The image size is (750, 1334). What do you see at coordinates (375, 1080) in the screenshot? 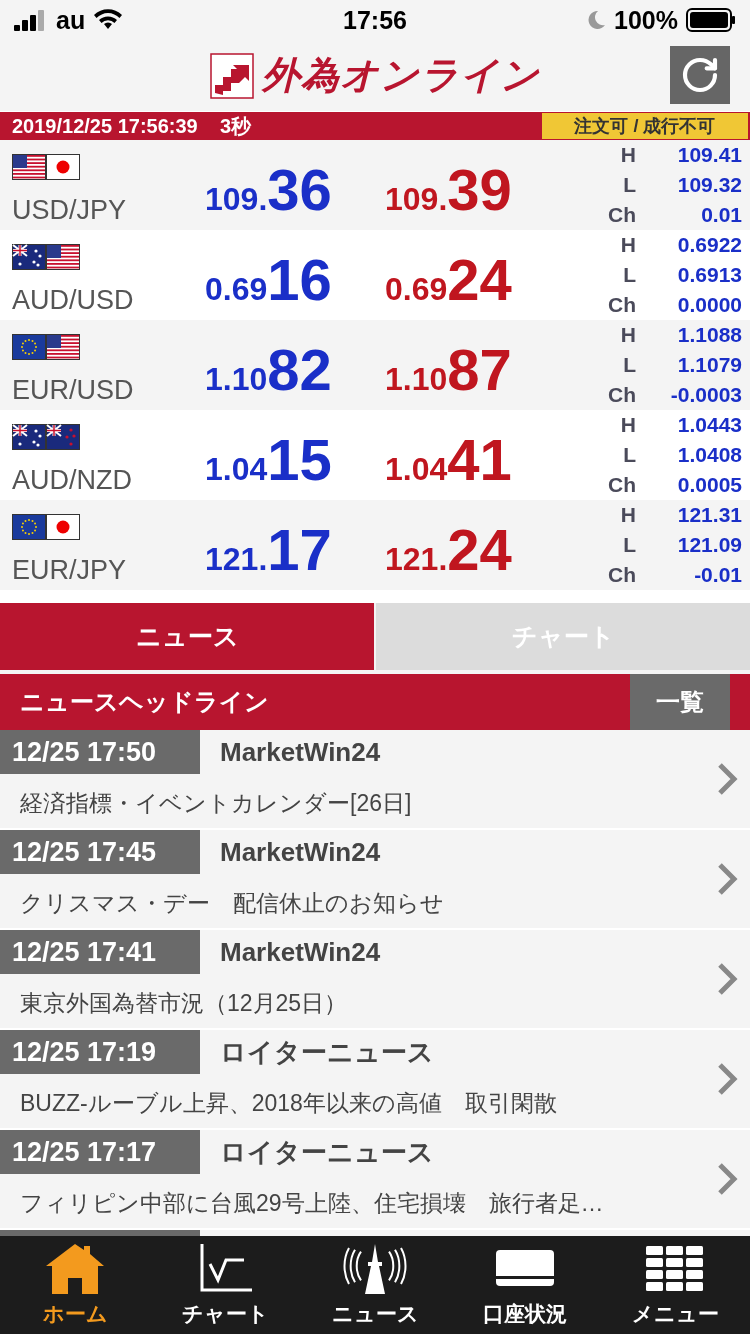
I see `news-item: 12/25 17:19 ロイターニュース BUZZ-ルーブル上昇、2018年以来の高値 取引閑散` at bounding box center [375, 1080].